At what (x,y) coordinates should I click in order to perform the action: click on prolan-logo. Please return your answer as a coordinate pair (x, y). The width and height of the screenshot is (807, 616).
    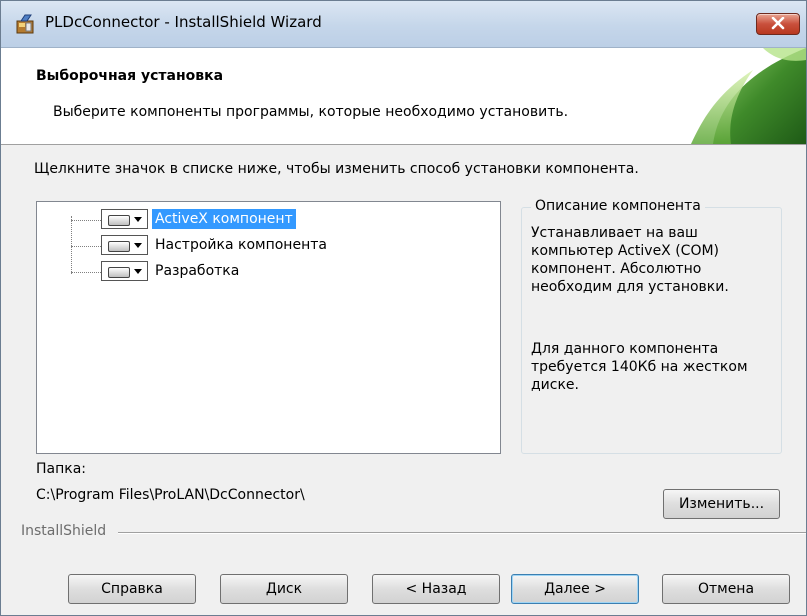
    Looking at the image, I should click on (748, 96).